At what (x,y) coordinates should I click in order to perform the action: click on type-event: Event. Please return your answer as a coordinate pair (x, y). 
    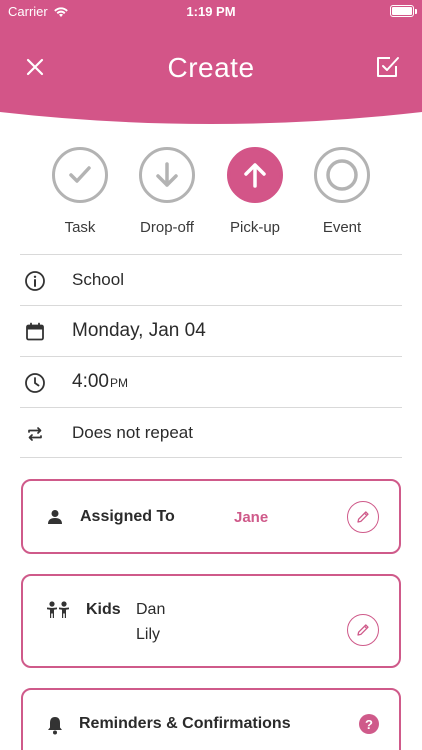
    Looking at the image, I should click on (342, 191).